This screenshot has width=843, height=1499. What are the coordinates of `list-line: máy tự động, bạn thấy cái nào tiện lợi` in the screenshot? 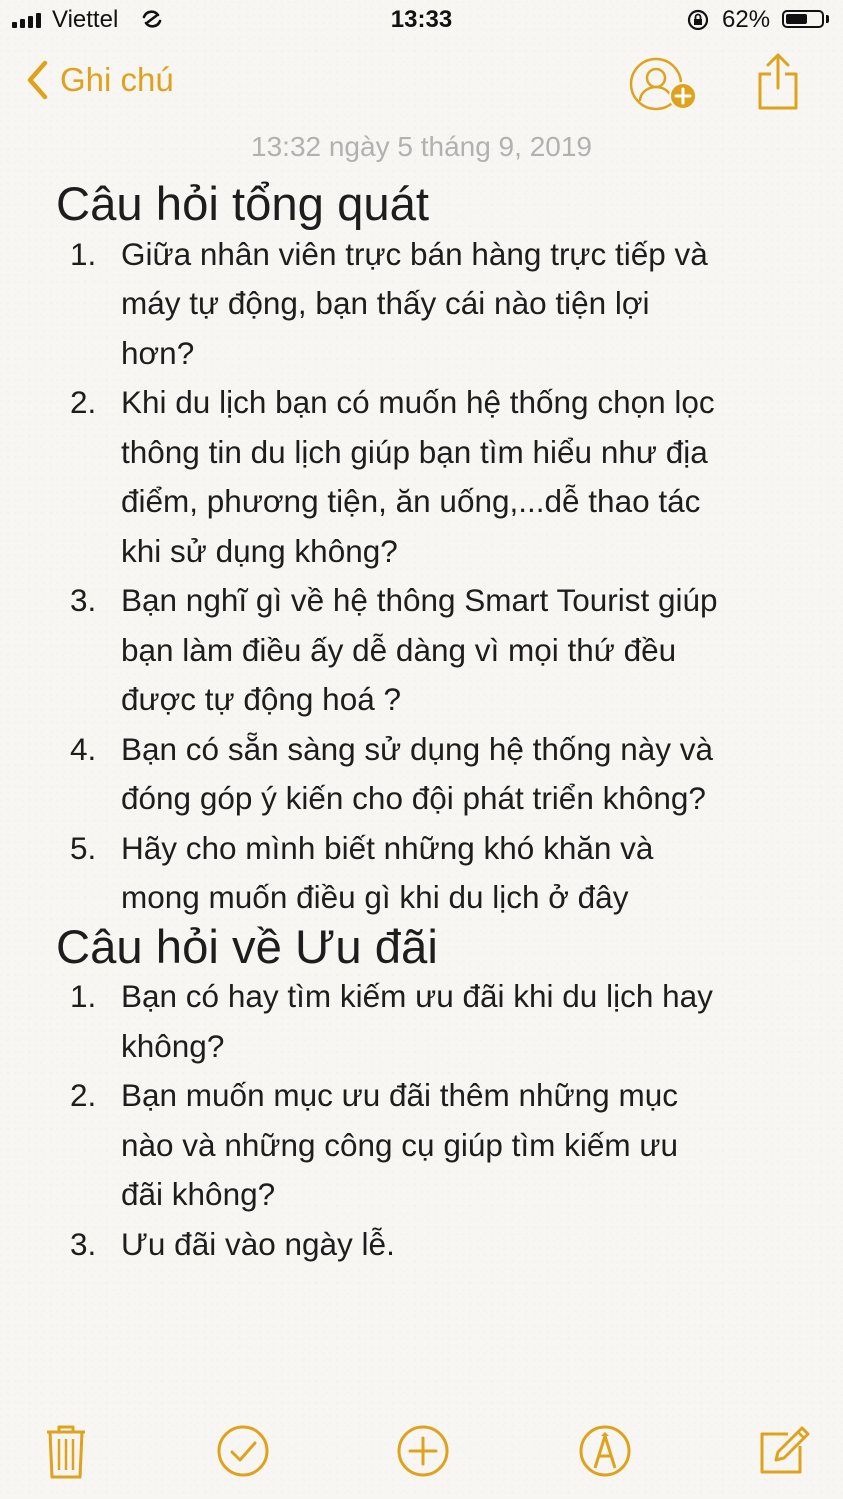 It's located at (385, 303).